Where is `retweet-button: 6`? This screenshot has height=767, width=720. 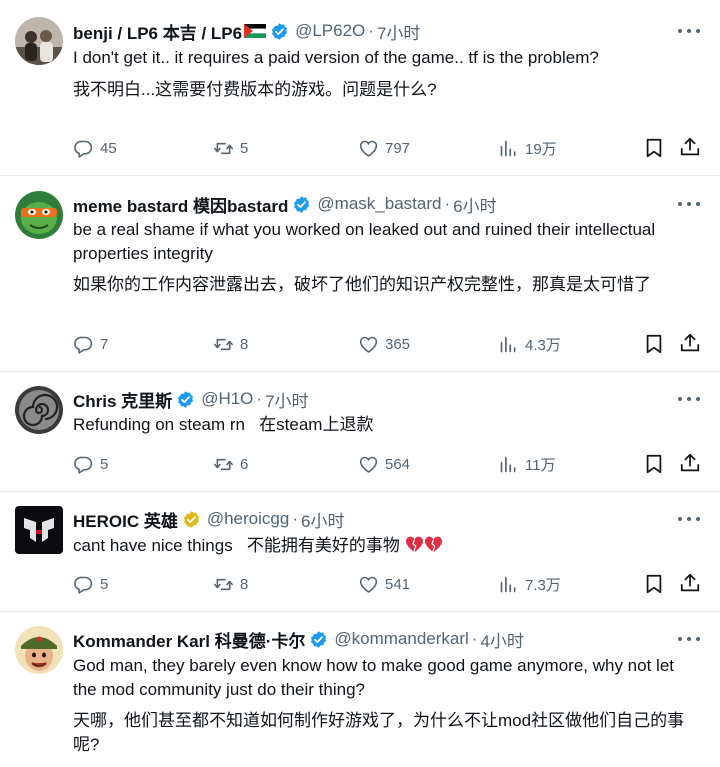
retweet-button: 6 is located at coordinates (230, 464).